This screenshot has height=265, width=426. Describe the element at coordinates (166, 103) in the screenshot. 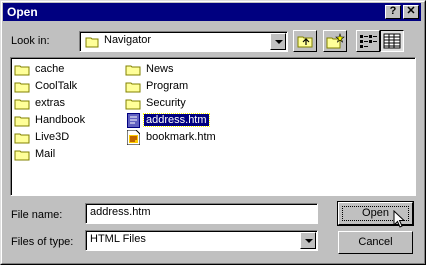

I see `file-name-label: Security` at that location.